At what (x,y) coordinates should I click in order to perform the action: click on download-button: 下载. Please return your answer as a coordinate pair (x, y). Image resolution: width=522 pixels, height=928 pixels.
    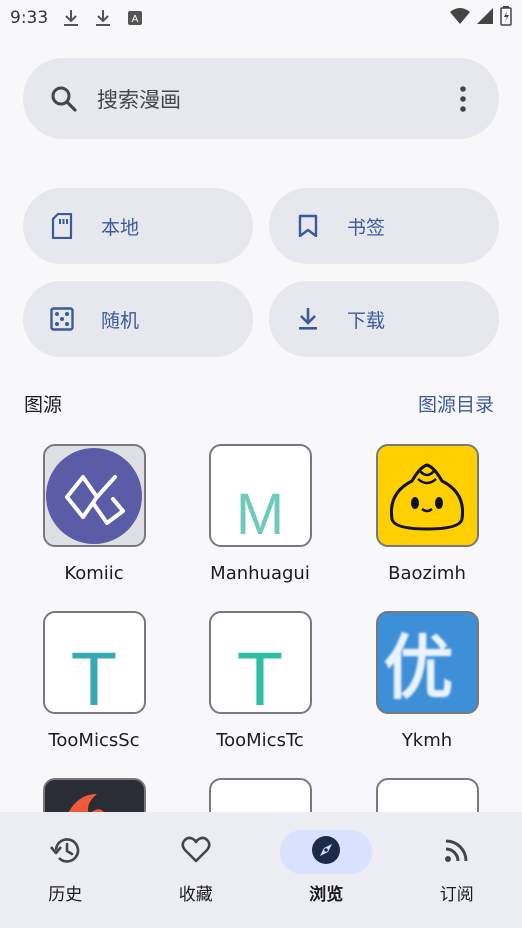
    Looking at the image, I should click on (384, 319).